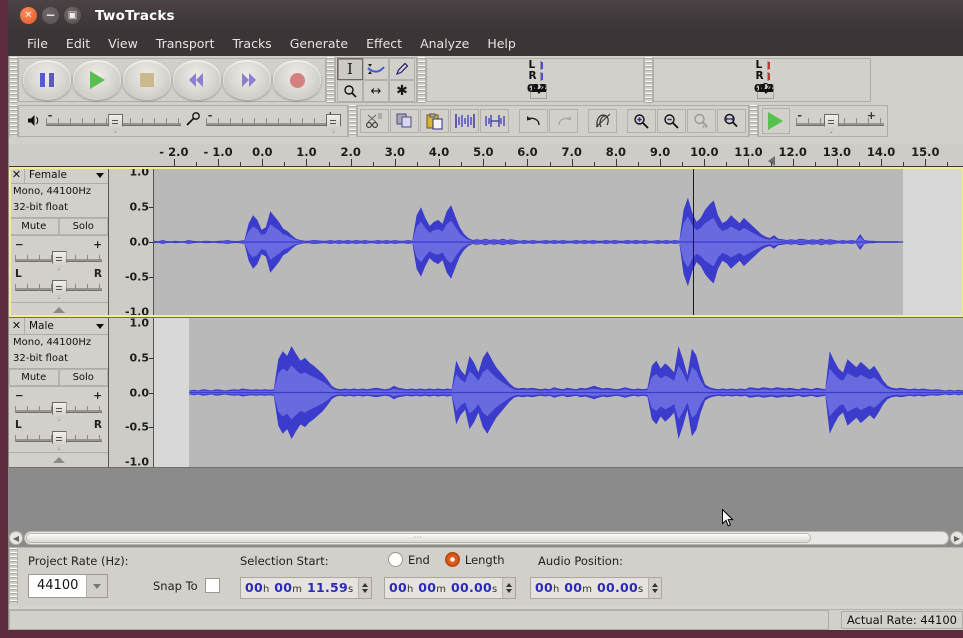  I want to click on menu-help: Help, so click(501, 43).